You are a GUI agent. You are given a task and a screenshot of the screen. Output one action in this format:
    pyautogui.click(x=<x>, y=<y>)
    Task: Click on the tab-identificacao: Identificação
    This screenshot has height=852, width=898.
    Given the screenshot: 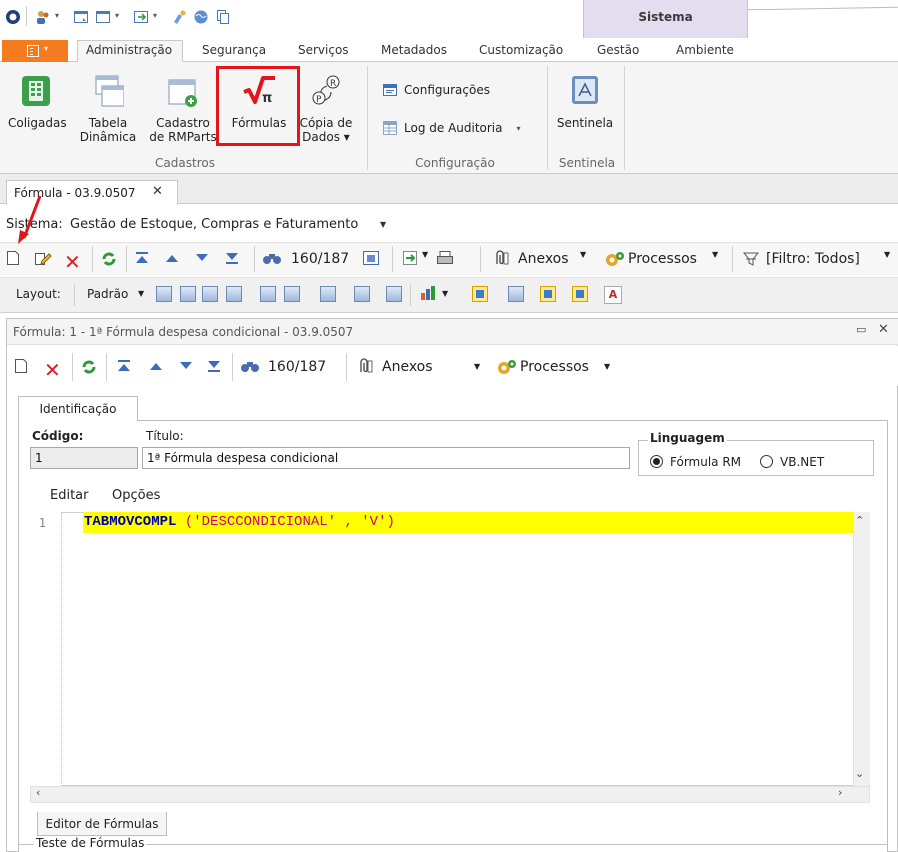 What is the action you would take?
    pyautogui.click(x=78, y=408)
    